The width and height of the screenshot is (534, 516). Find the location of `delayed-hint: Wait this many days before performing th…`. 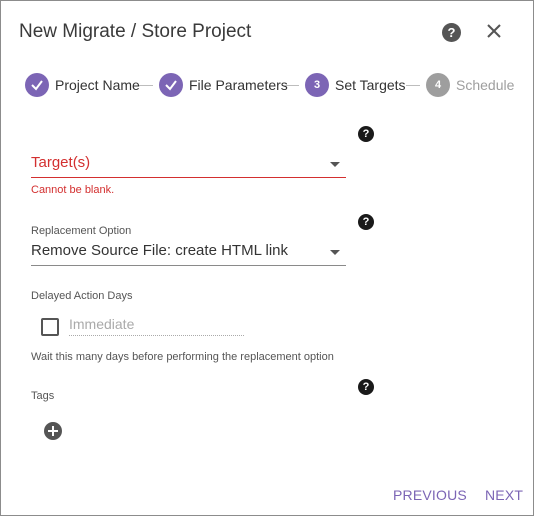

delayed-hint: Wait this many days before performing th… is located at coordinates (182, 357).